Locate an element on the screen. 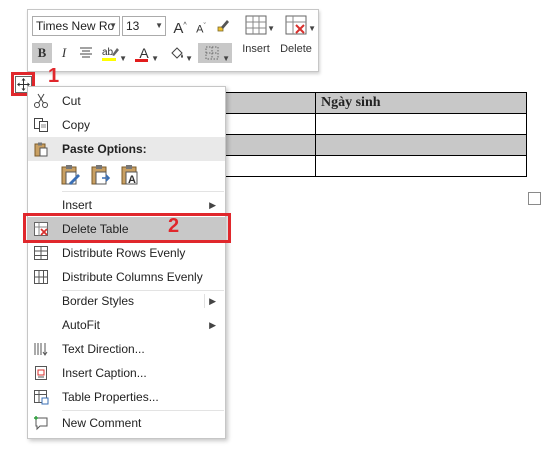 Image resolution: width=548 pixels, height=452 pixels. paste-keep-formatting-button is located at coordinates (71, 175).